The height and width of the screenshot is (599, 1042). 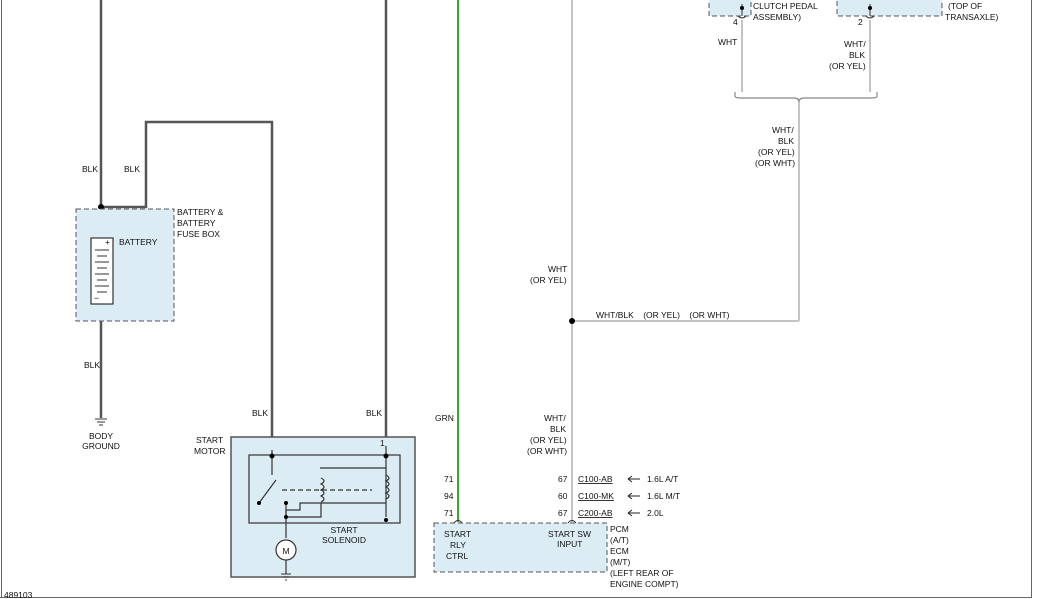 I want to click on battery-label: BATTERY, so click(x=138, y=242).